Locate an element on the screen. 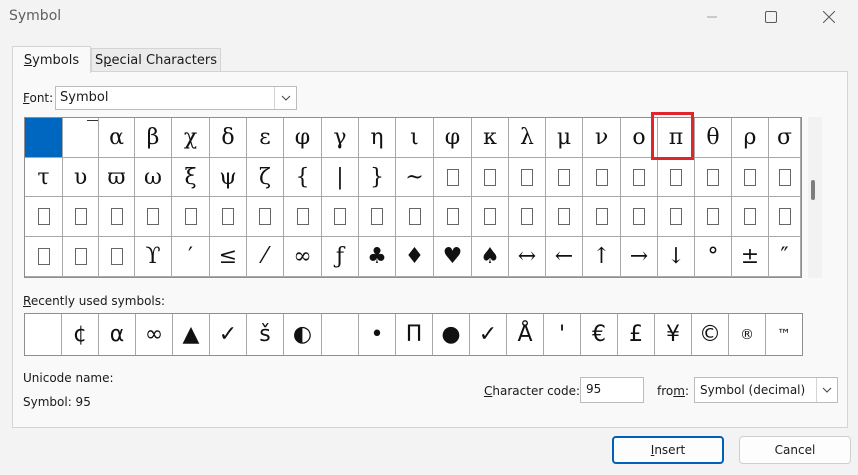  symbol-cell: ′ is located at coordinates (191, 257).